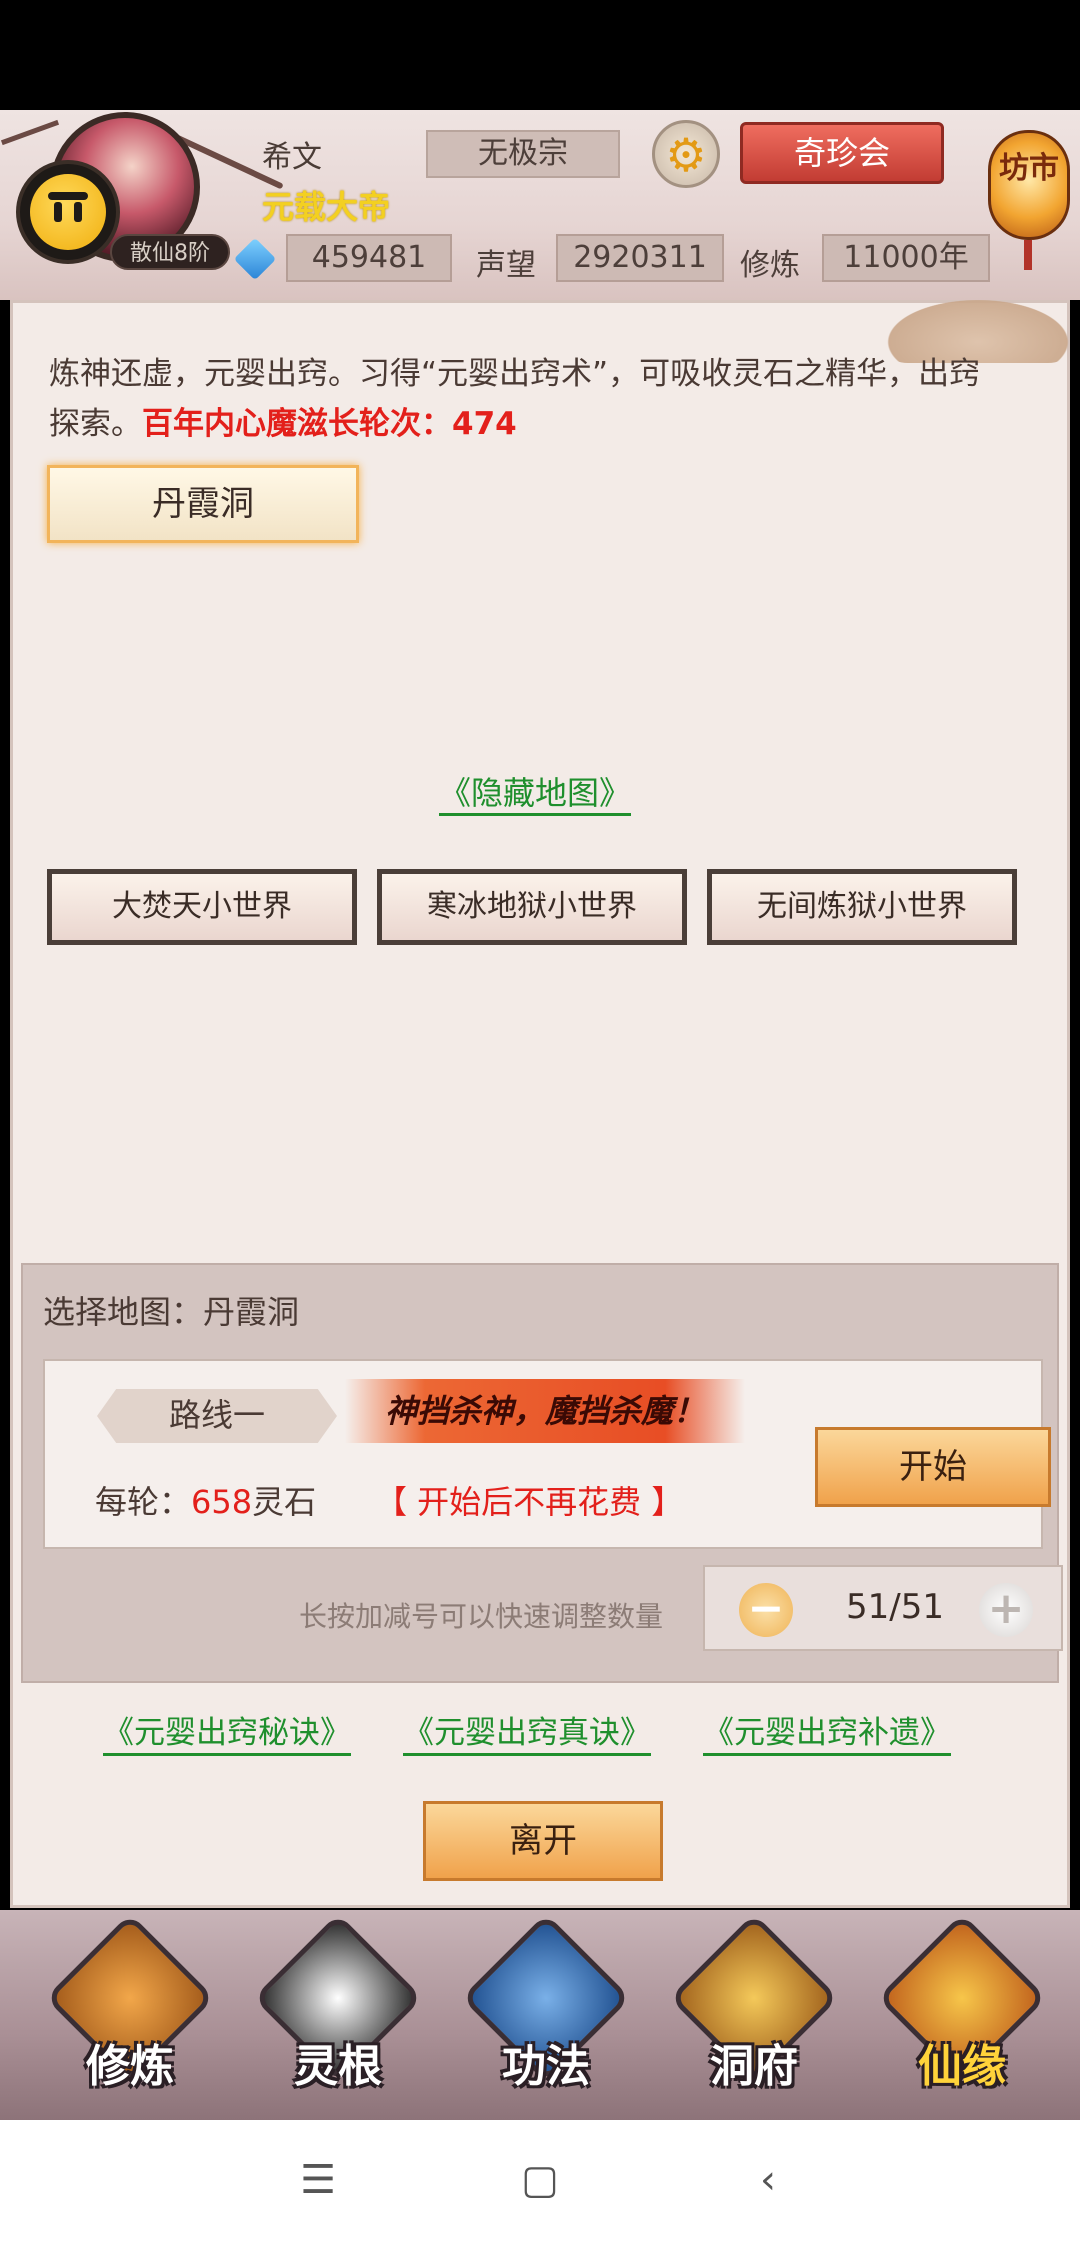 Image resolution: width=1080 pixels, height=2248 pixels. I want to click on cost-unit: 灵石, so click(284, 1502).